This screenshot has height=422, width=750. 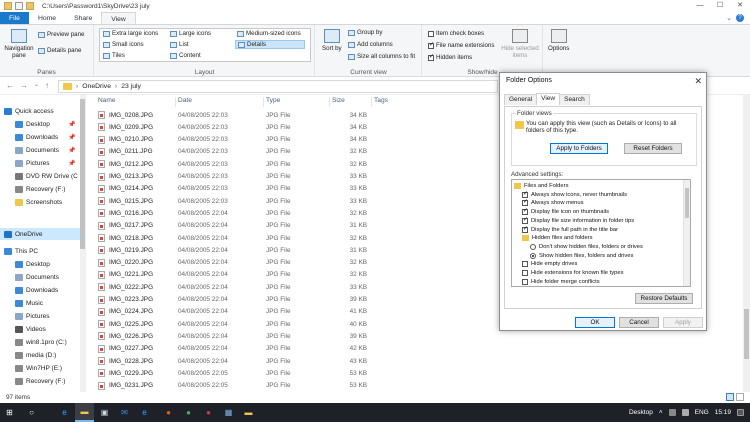 I want to click on nav-item: Recovery (F:), so click(x=32, y=189).